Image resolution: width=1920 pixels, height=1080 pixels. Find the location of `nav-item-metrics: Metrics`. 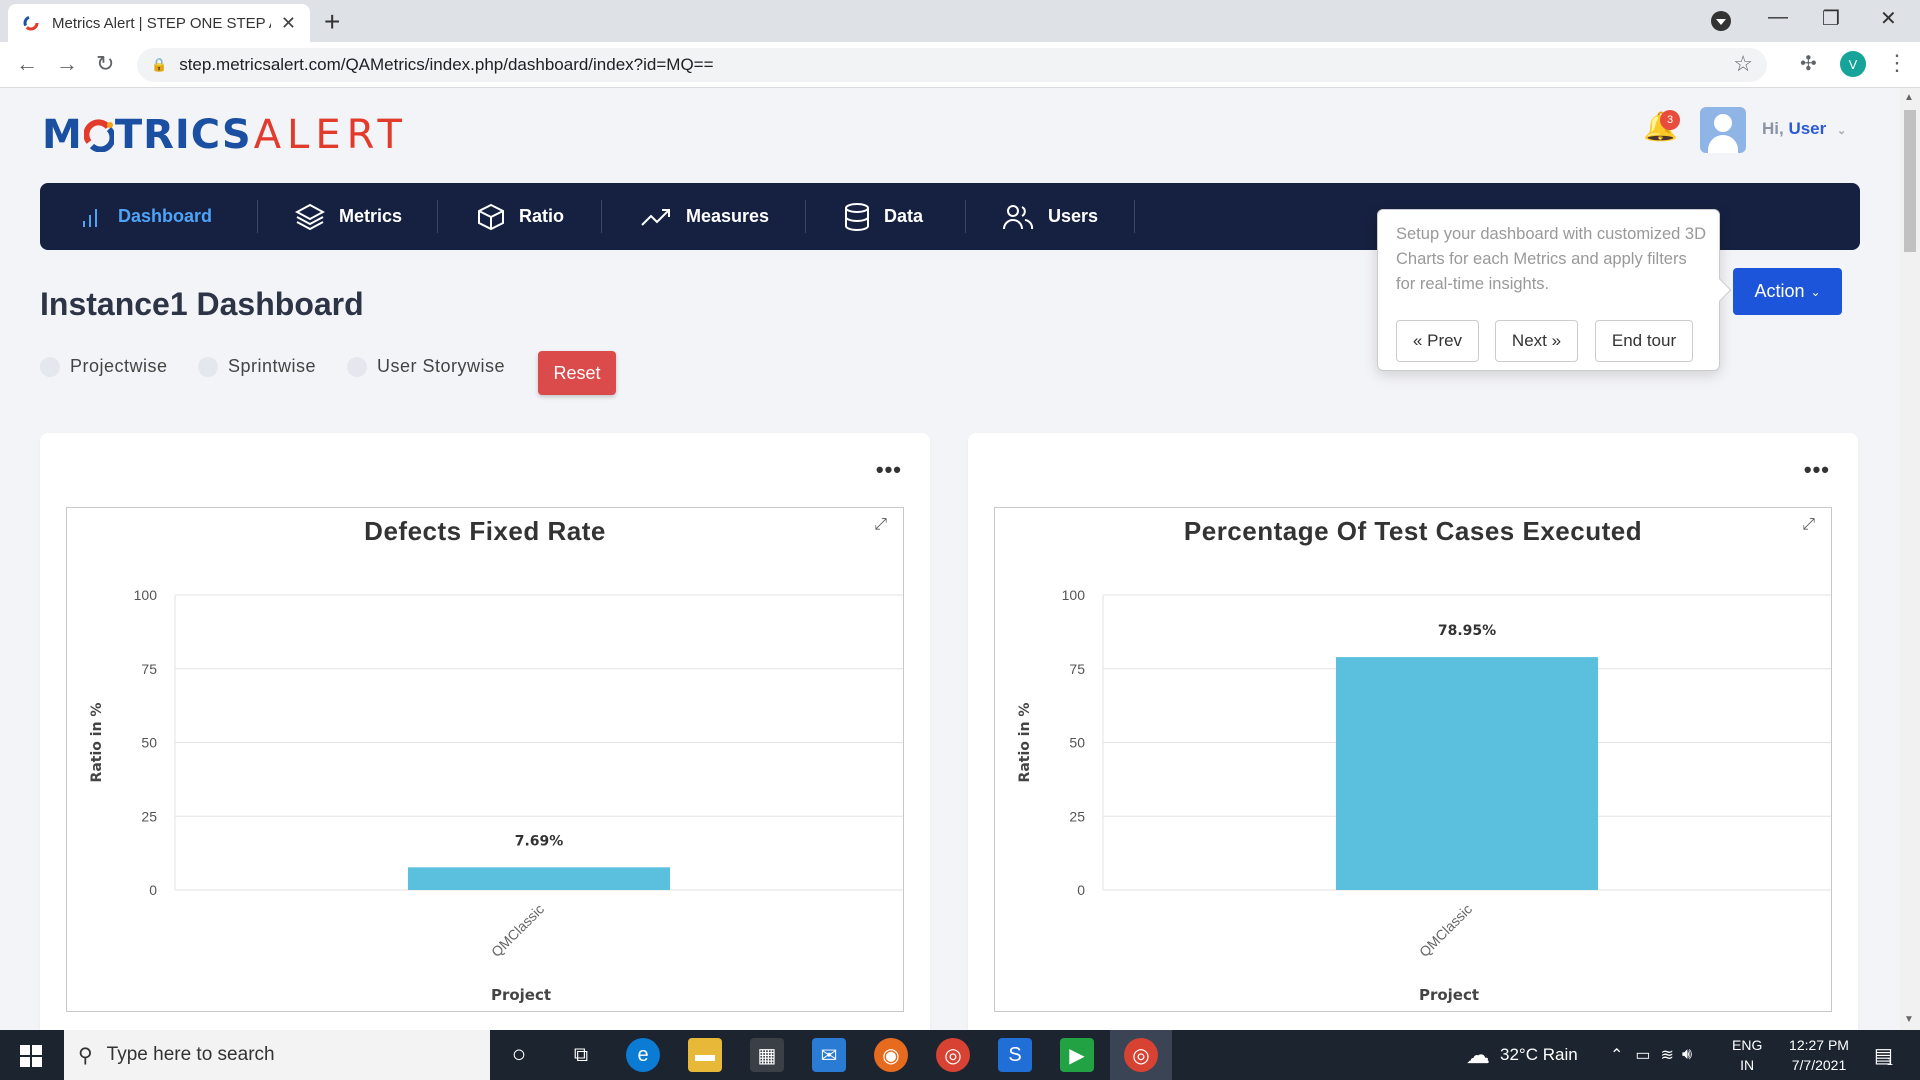

nav-item-metrics: Metrics is located at coordinates (348, 216).